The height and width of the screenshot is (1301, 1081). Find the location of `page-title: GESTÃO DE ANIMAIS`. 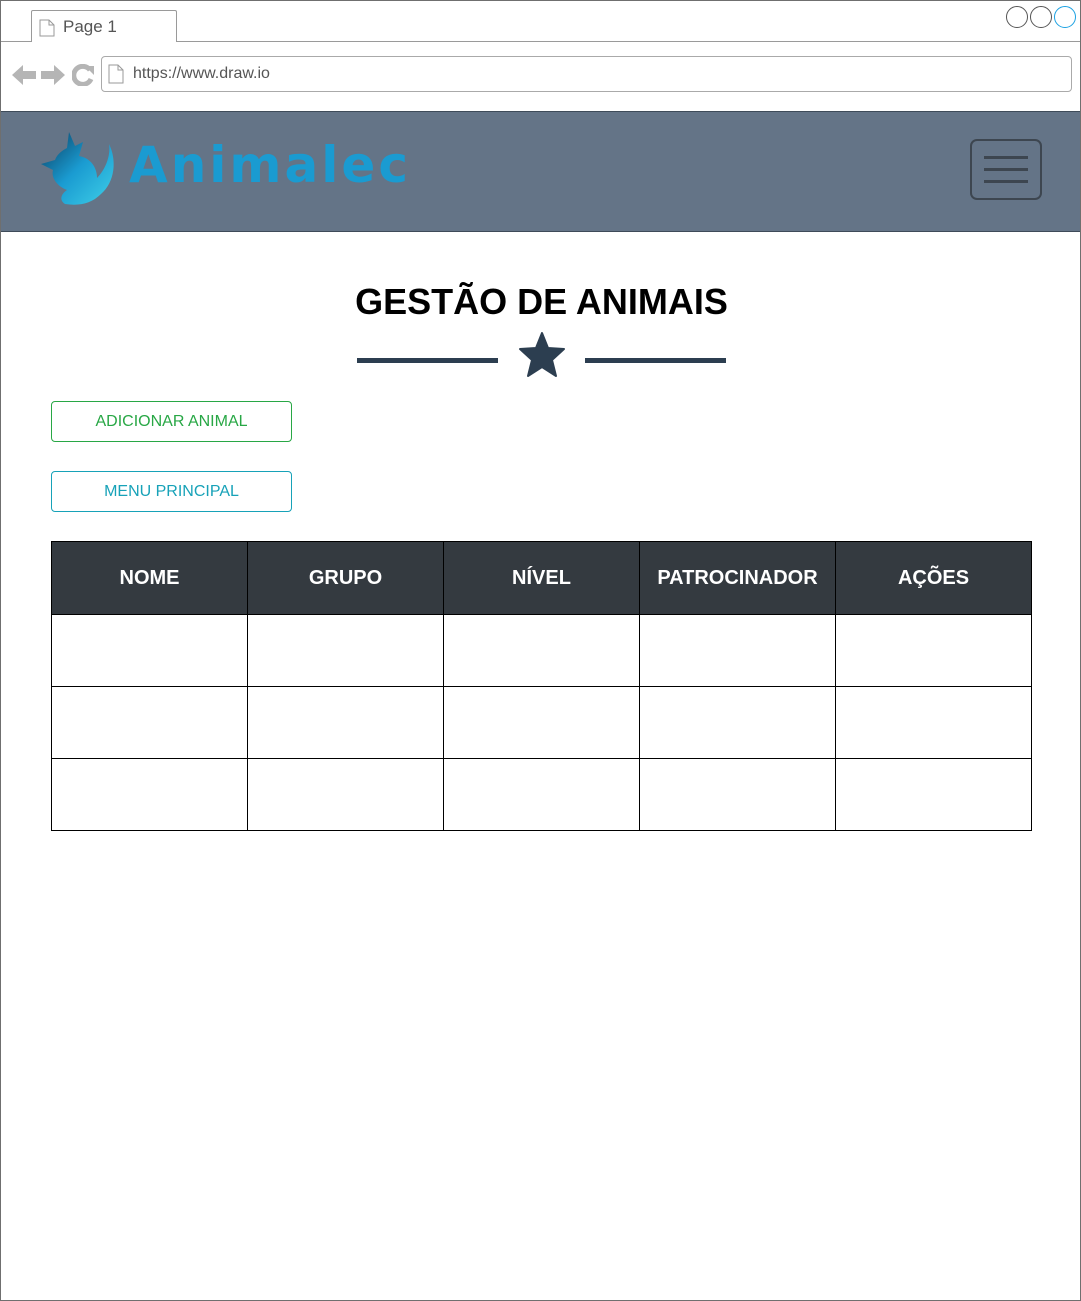

page-title: GESTÃO DE ANIMAIS is located at coordinates (541, 301).